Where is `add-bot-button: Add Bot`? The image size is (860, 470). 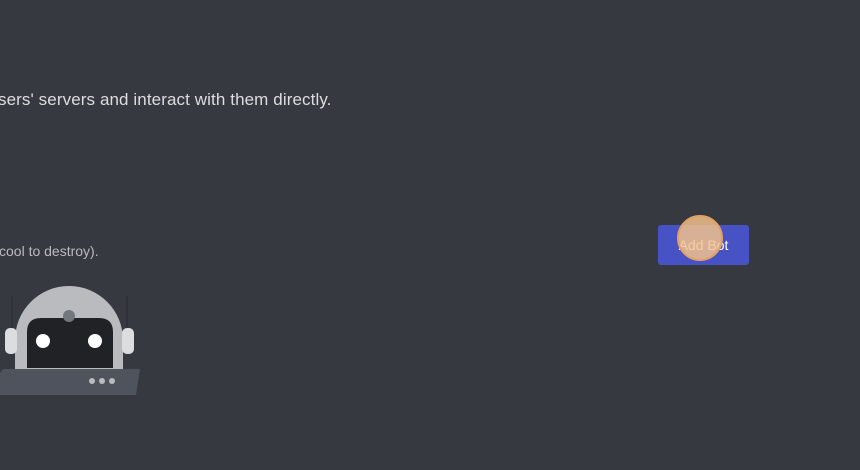 add-bot-button: Add Bot is located at coordinates (703, 245).